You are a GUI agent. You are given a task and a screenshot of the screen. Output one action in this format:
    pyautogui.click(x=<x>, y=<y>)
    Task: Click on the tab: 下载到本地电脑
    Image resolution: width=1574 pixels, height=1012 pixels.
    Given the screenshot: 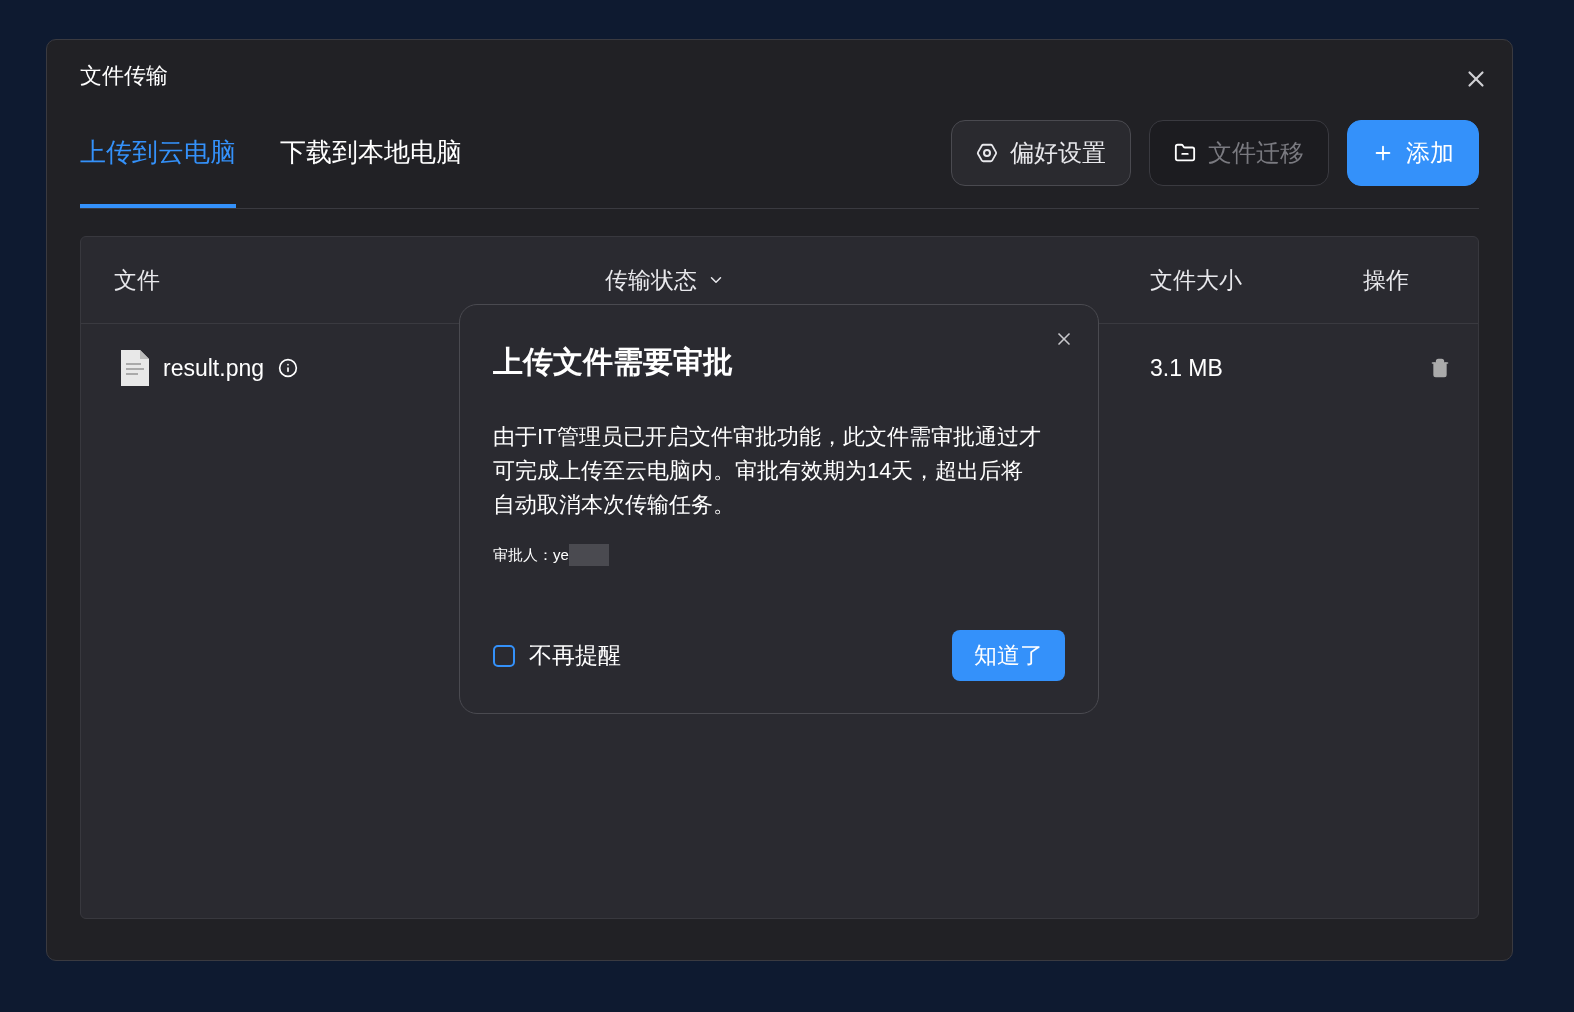 What is the action you would take?
    pyautogui.click(x=371, y=170)
    